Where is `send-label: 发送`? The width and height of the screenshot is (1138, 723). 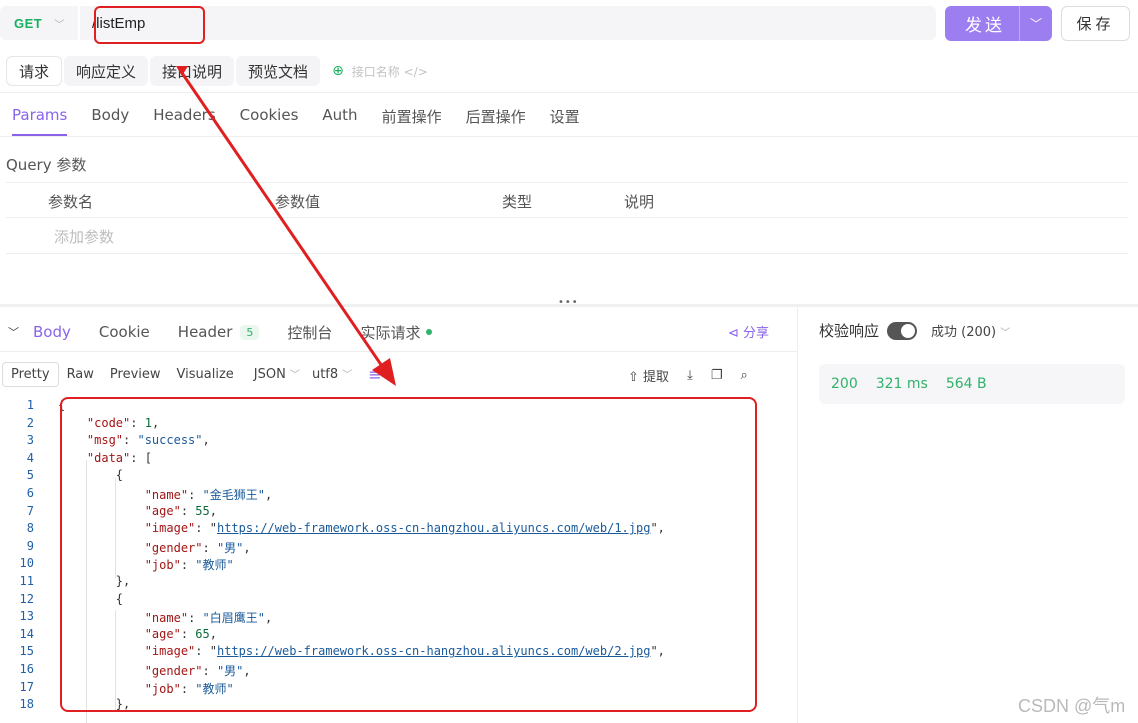 send-label: 发送 is located at coordinates (985, 26).